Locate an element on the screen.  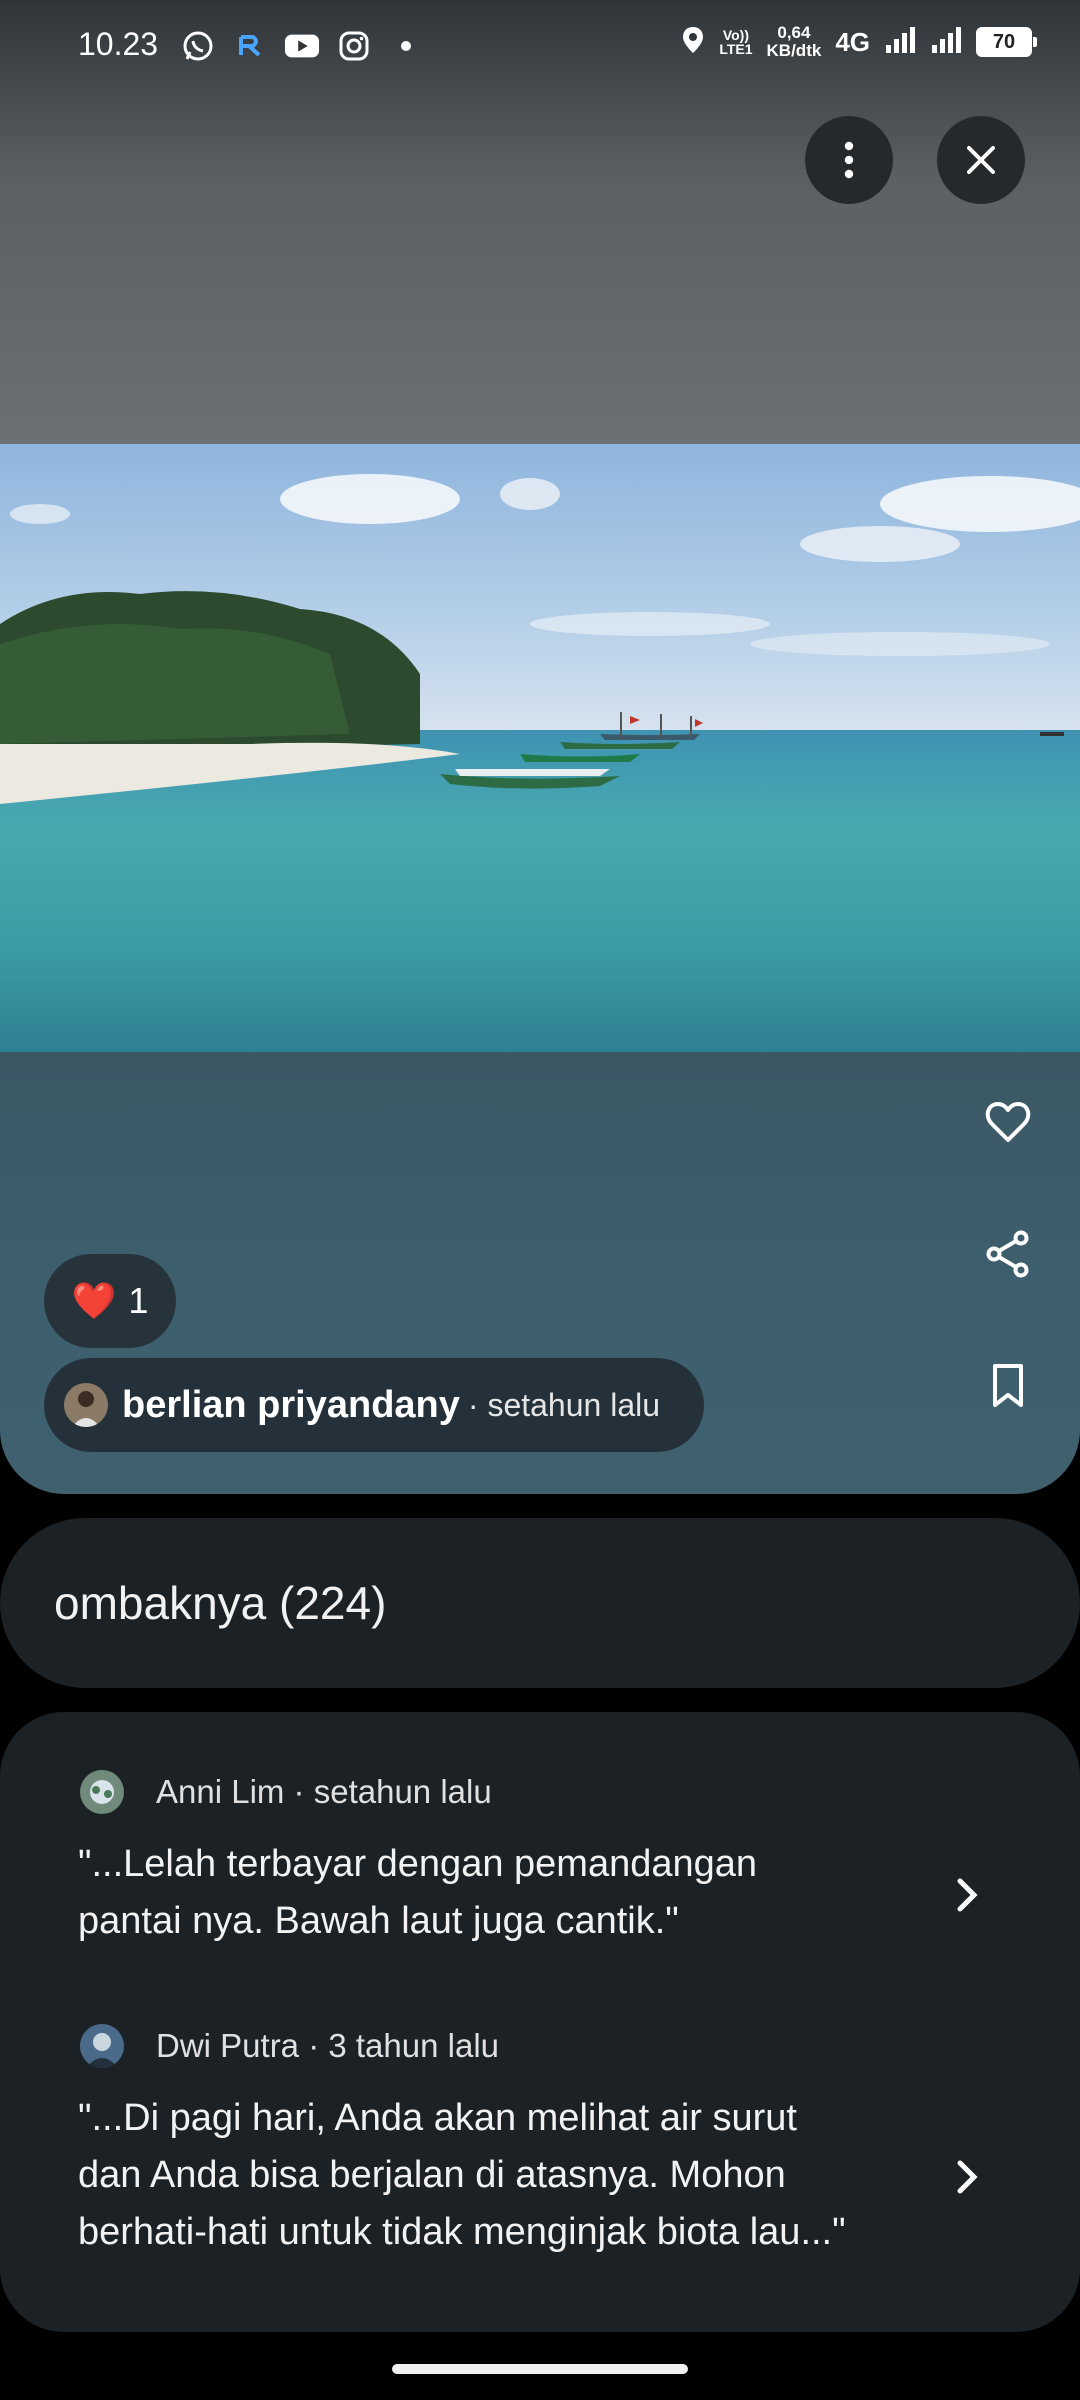
reaction-chip: ❤️ 1 is located at coordinates (110, 1301).